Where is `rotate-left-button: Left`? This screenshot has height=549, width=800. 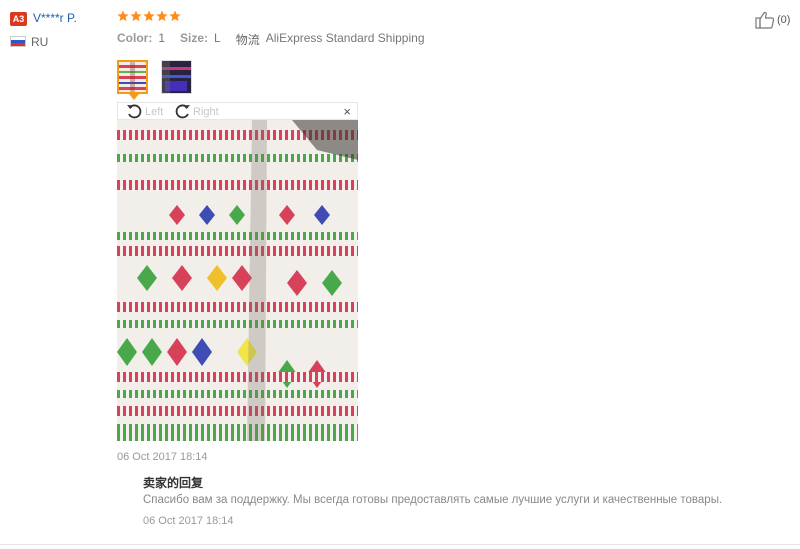
rotate-left-button: Left is located at coordinates (144, 111).